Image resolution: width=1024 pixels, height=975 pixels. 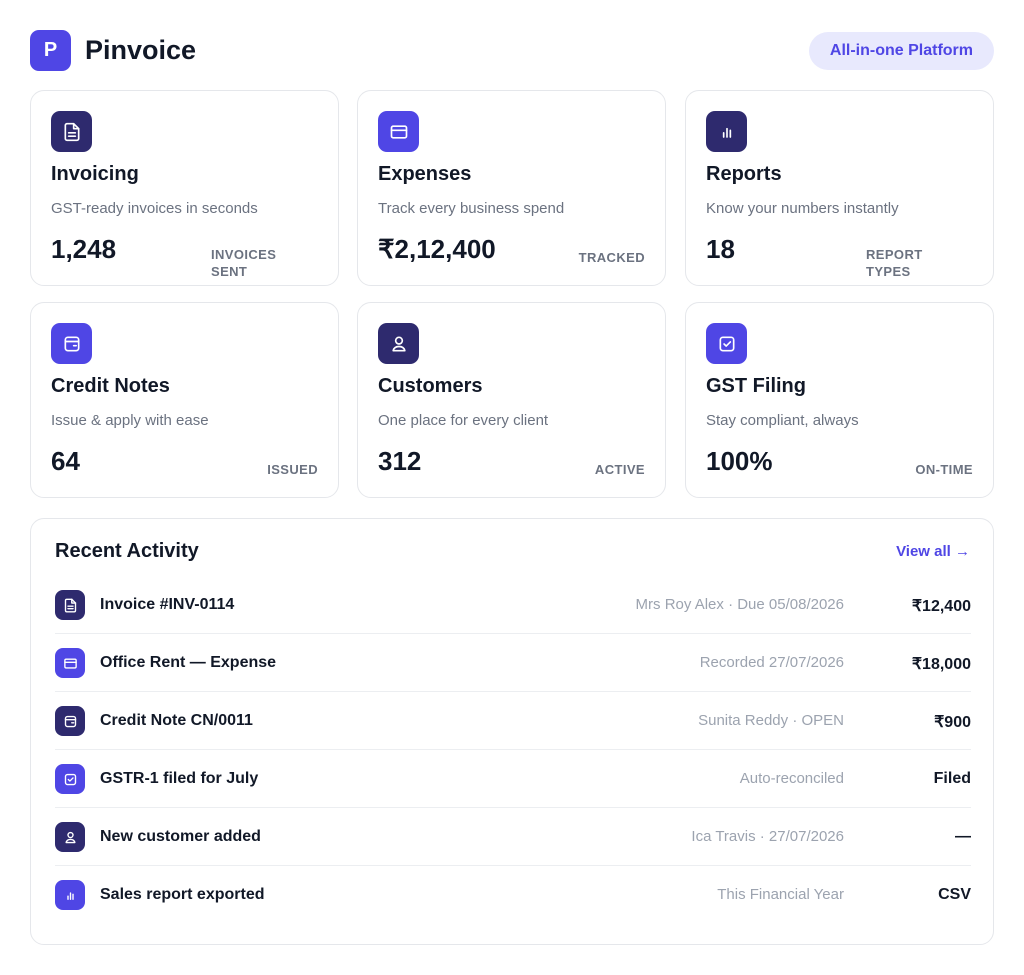 I want to click on card-title: Customers, so click(x=430, y=386).